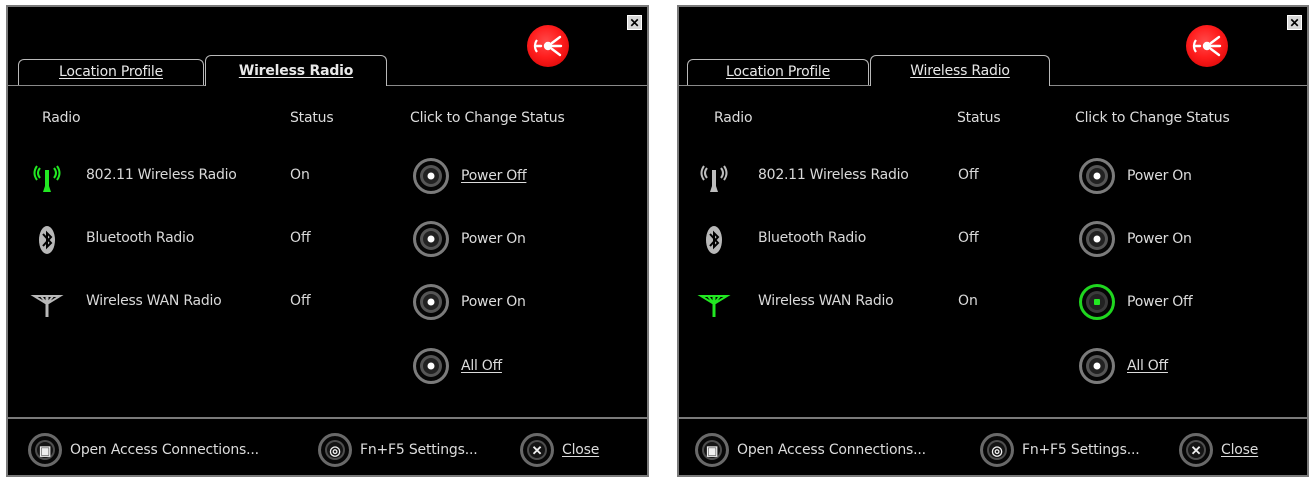 The width and height of the screenshot is (1313, 481). I want to click on power-toggle-wan-label: Power On, so click(493, 302).